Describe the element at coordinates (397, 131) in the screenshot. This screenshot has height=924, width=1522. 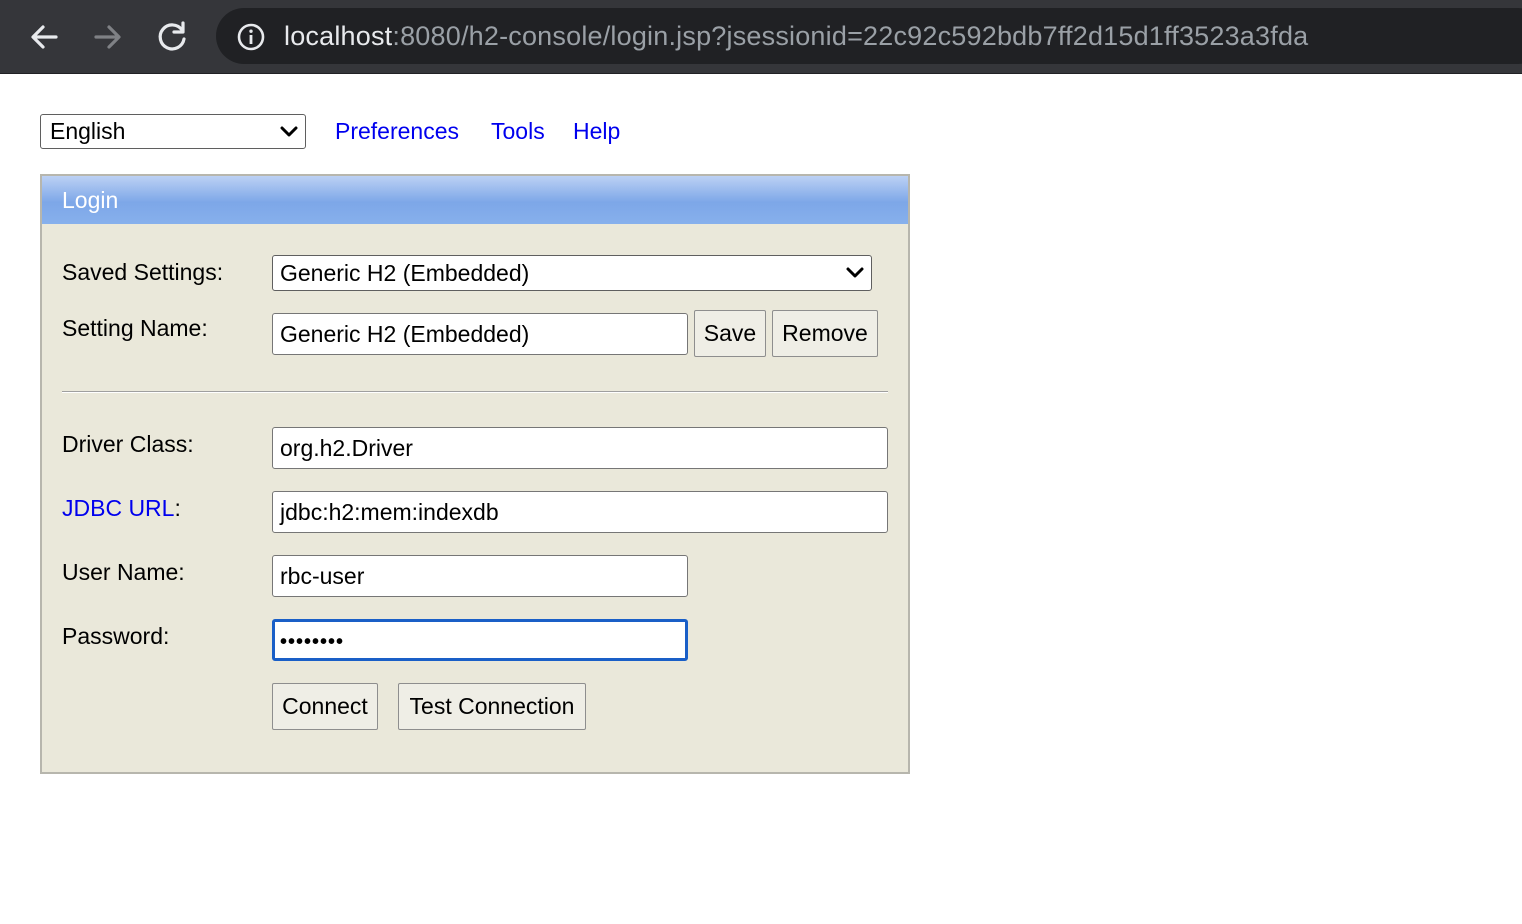
I see `preferences-link: Preferences` at that location.